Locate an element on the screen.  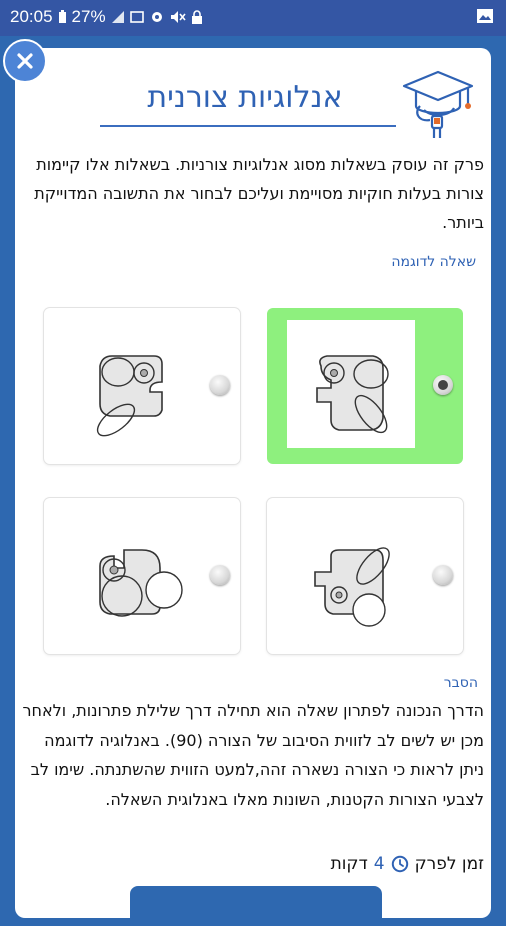
time-value: 4 is located at coordinates (379, 864).